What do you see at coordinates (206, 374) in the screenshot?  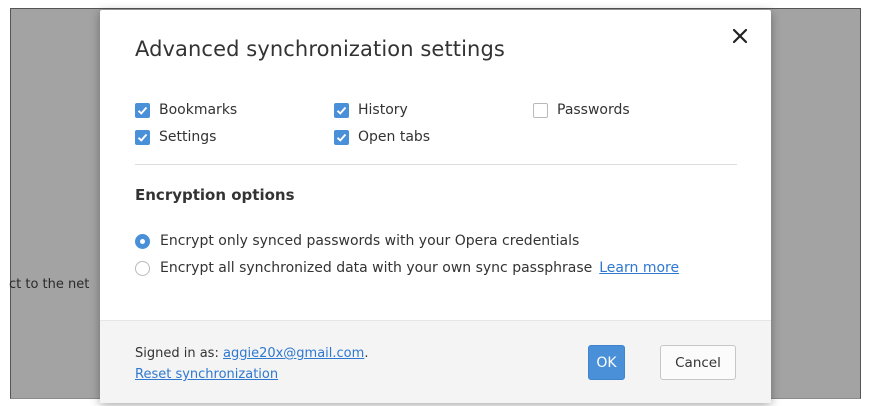 I see `reset-synchronization-link: Reset synchronization` at bounding box center [206, 374].